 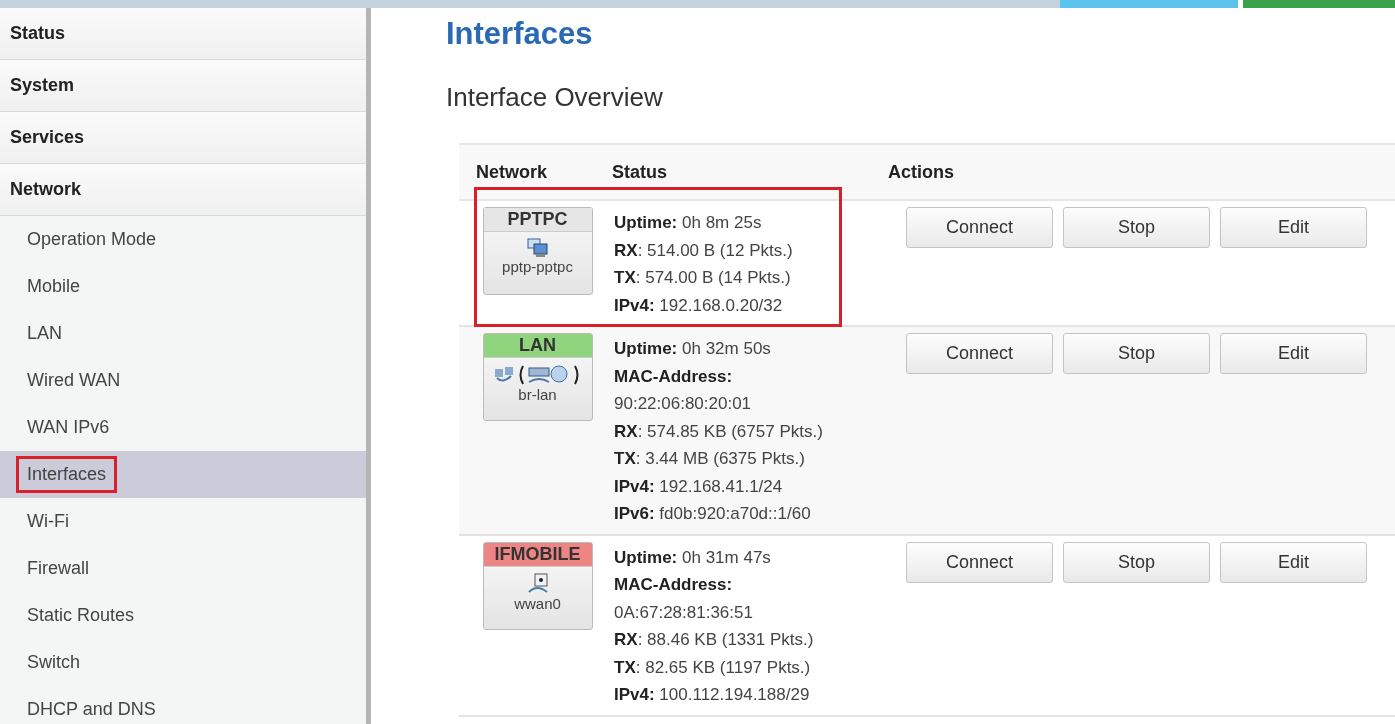 I want to click on status-line: IPv4: 192.168.0.20/32, so click(x=699, y=305).